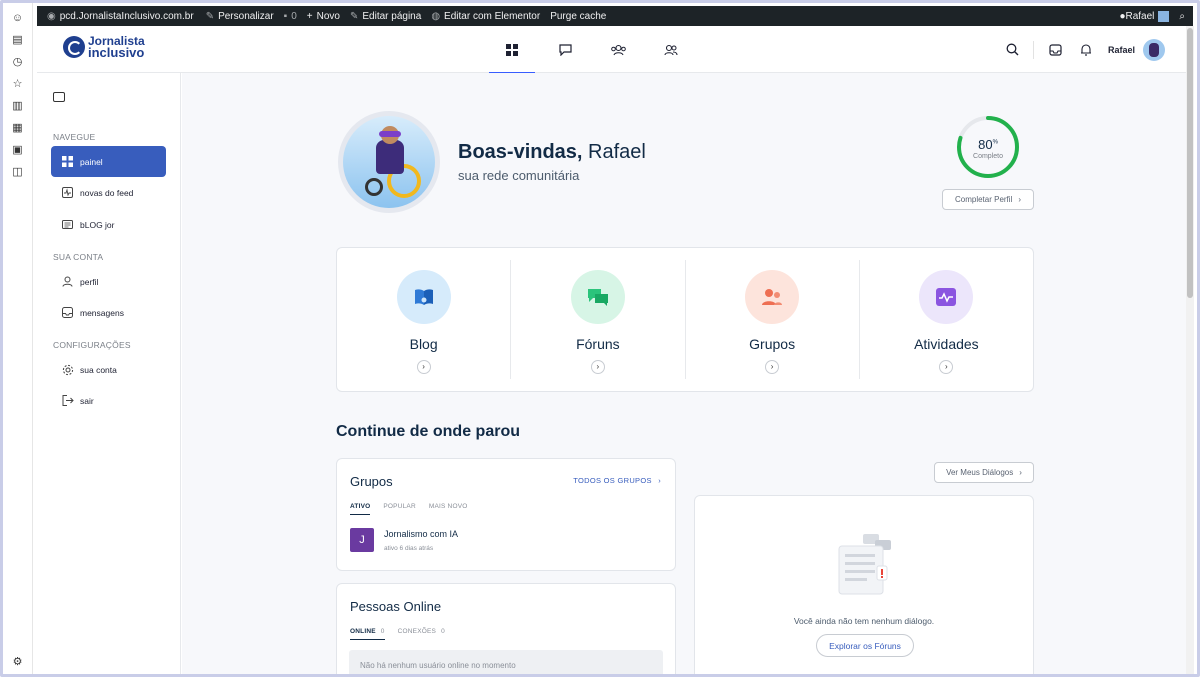  I want to click on admin-site-name: pcd.JornalistaInclusivo.com.br, so click(126, 16).